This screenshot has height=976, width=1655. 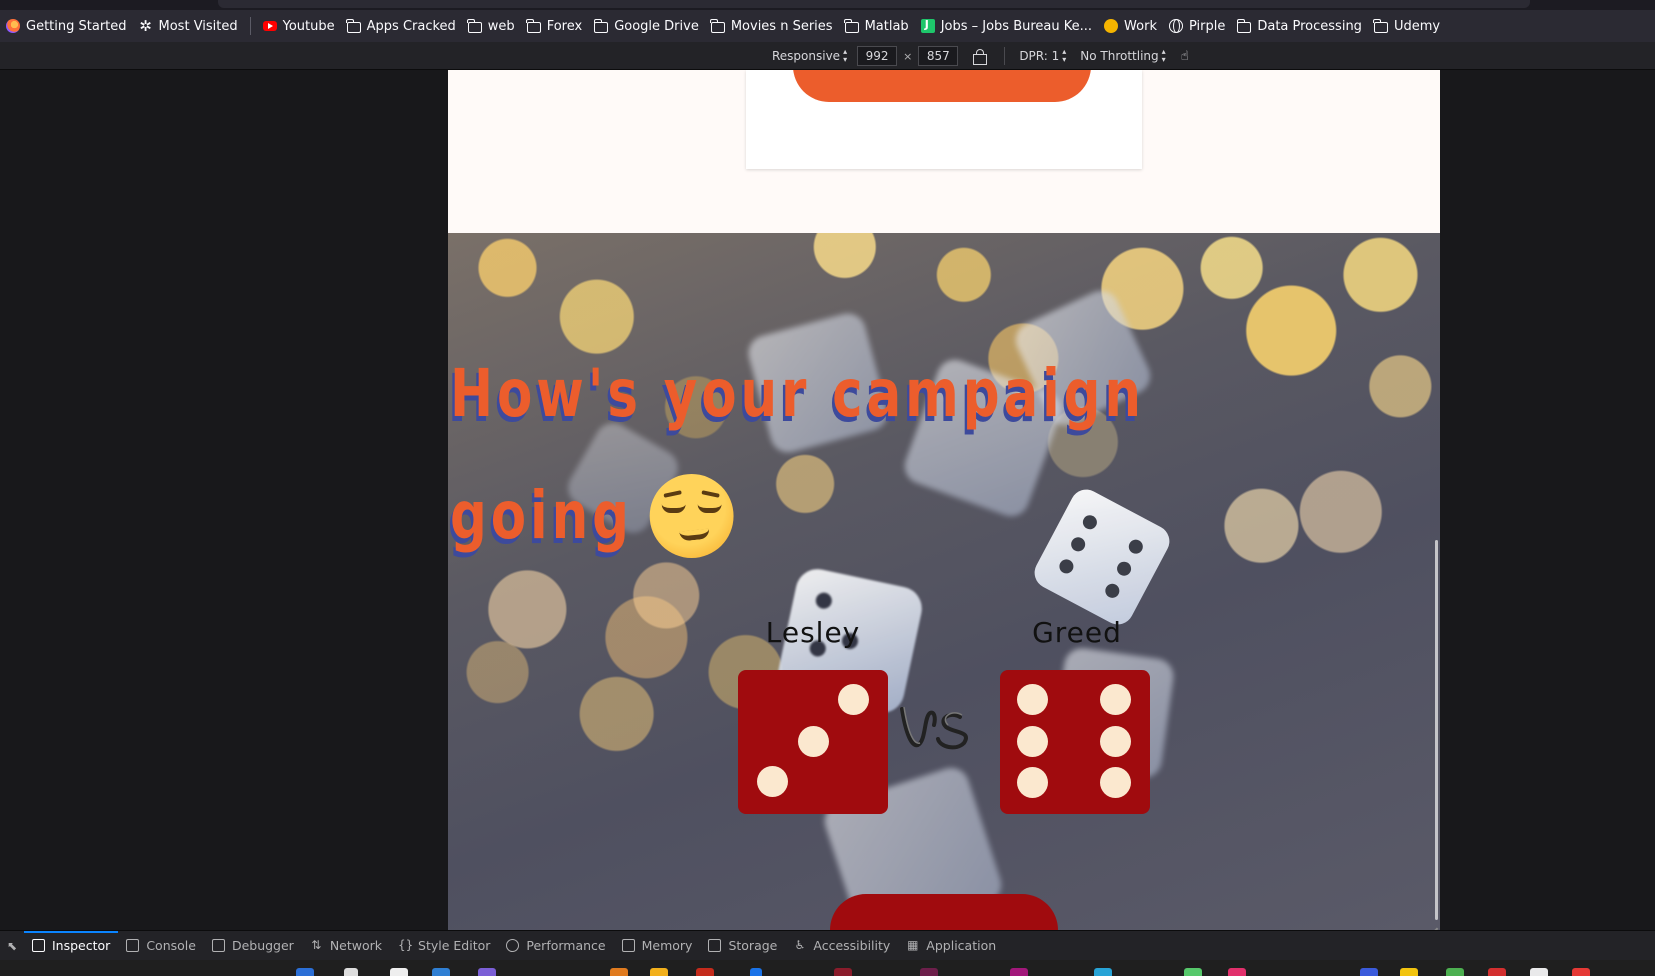 I want to click on bookmark-pirple: Pirple, so click(x=1197, y=26).